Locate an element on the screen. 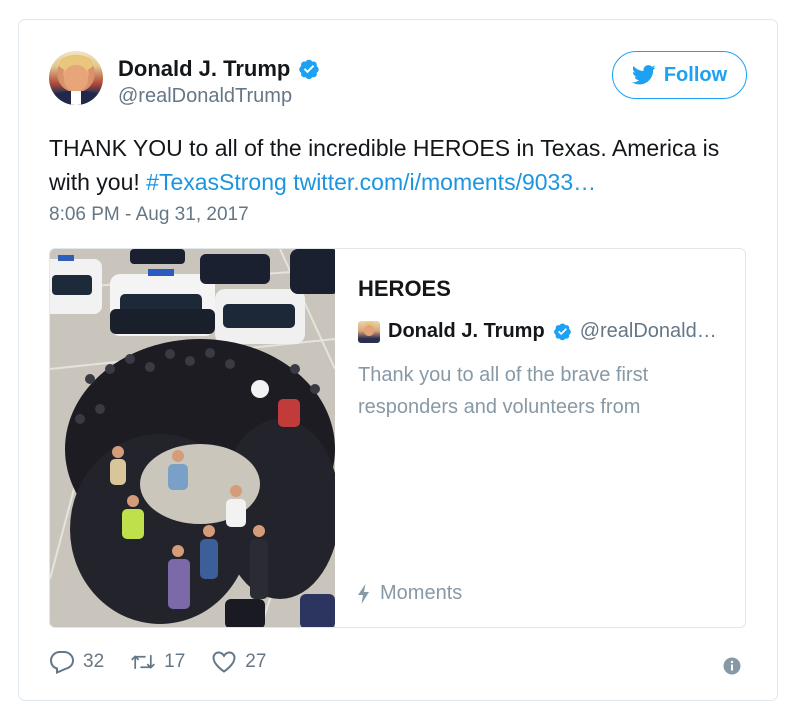  author-name: Donald J. Trump is located at coordinates (204, 69).